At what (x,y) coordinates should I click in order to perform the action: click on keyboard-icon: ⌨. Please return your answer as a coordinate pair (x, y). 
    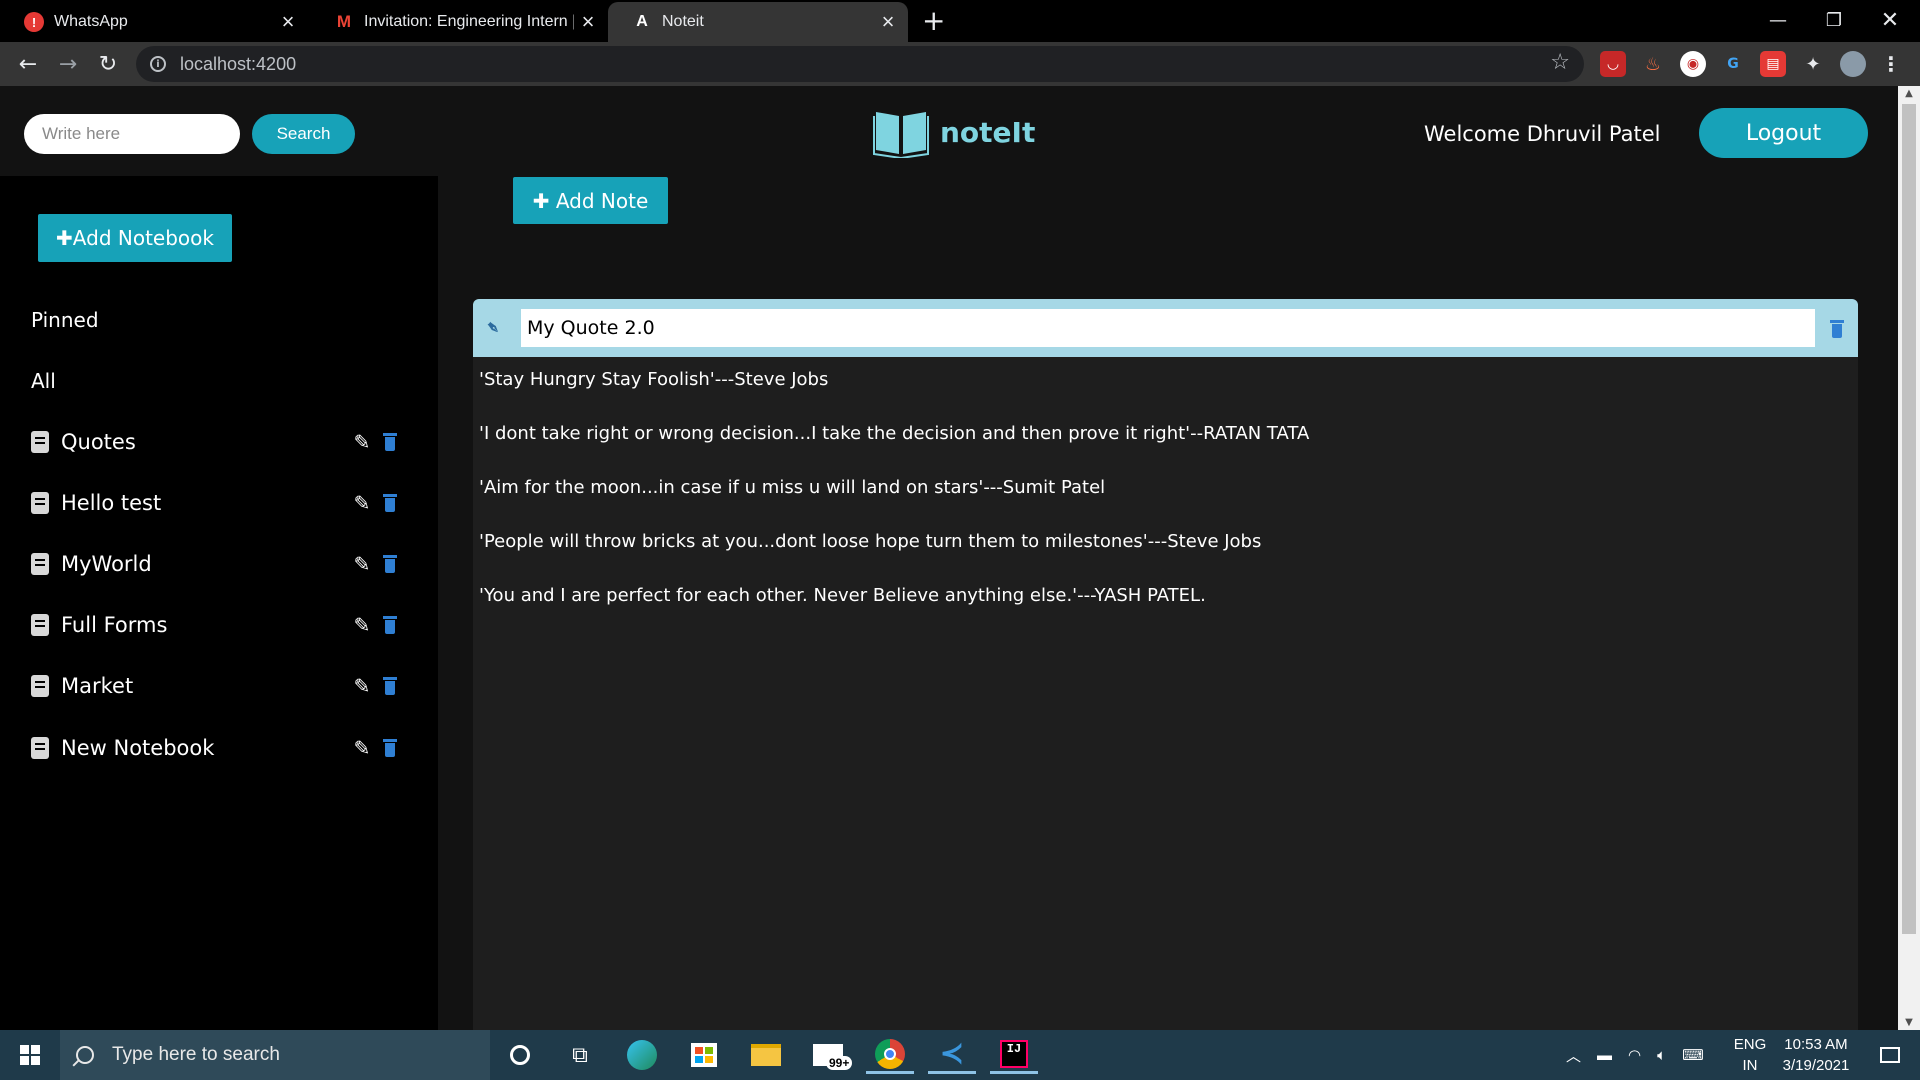
    Looking at the image, I should click on (1693, 1055).